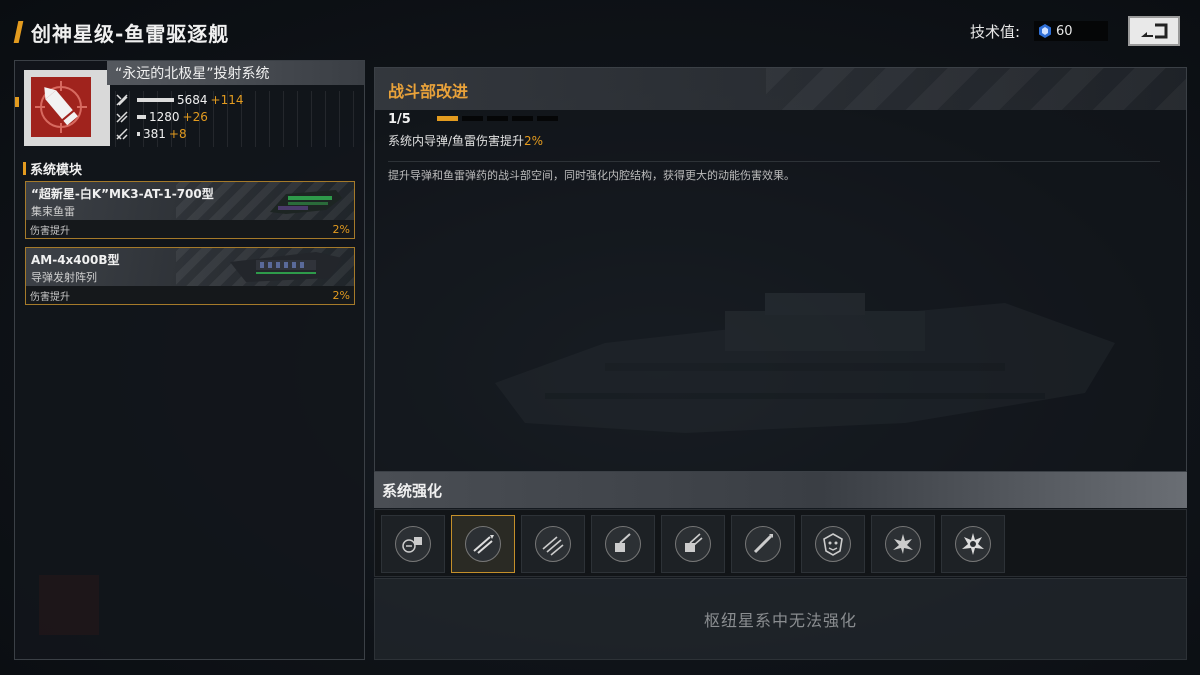  I want to click on detail-header: 战斗部改进, so click(780, 89).